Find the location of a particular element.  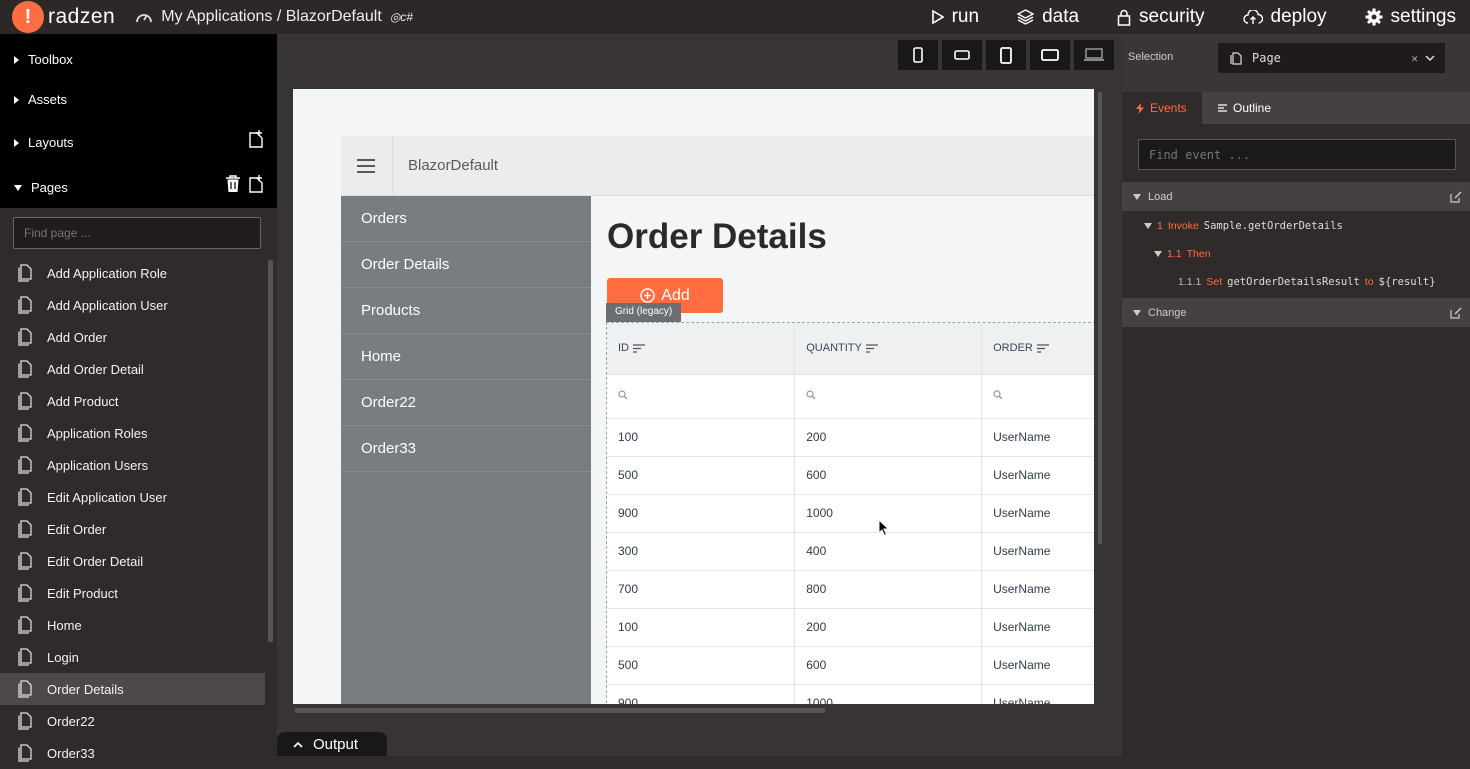

event-change: Change is located at coordinates (1296, 312).